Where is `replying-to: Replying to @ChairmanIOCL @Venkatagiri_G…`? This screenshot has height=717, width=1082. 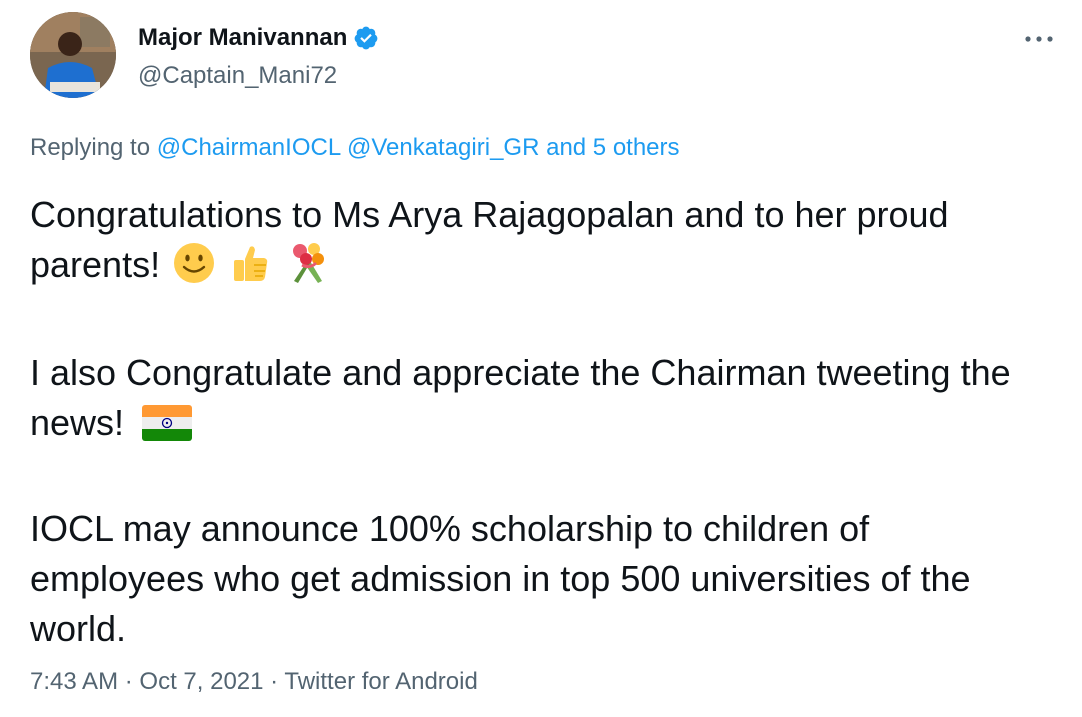
replying-to: Replying to @ChairmanIOCL @Venkatagiri_G… is located at coordinates (355, 148).